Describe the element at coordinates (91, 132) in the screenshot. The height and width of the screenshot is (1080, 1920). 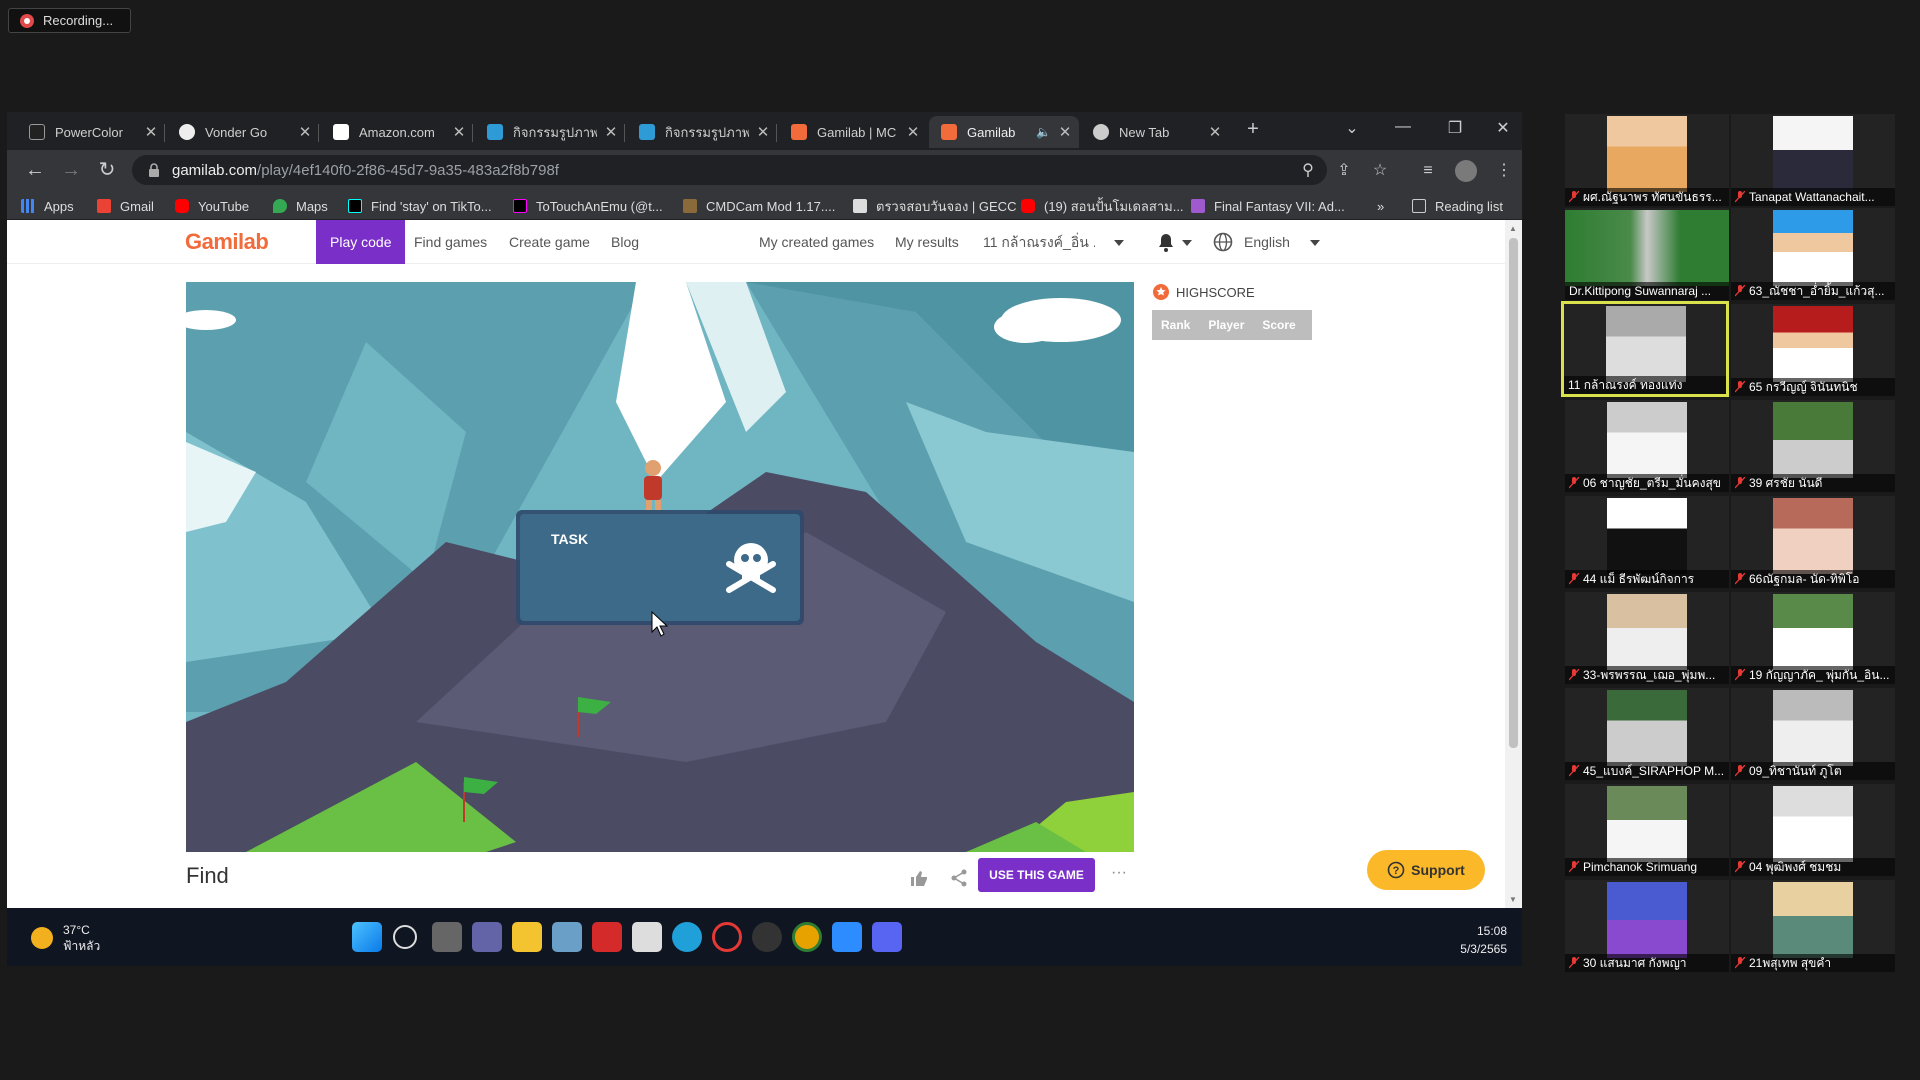
I see `tab-powercolor: PowerColor ✕` at that location.